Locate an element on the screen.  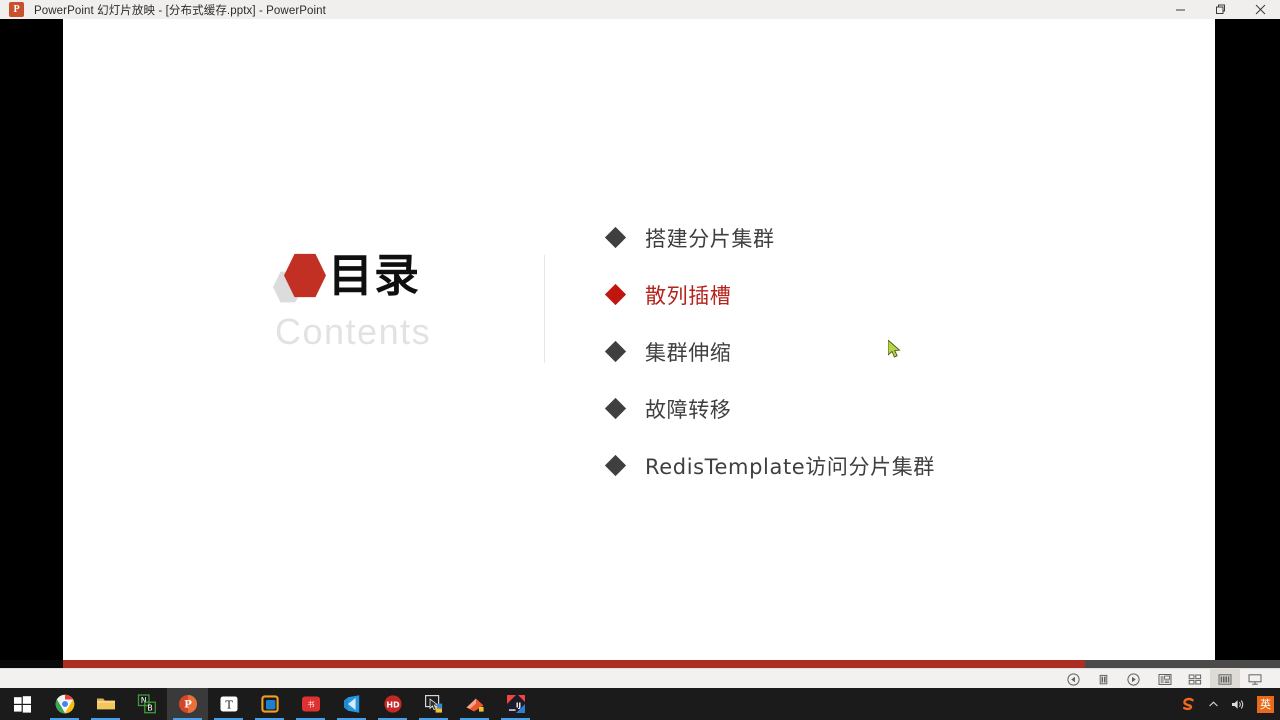
powerpoint-icon is located at coordinates (16, 9).